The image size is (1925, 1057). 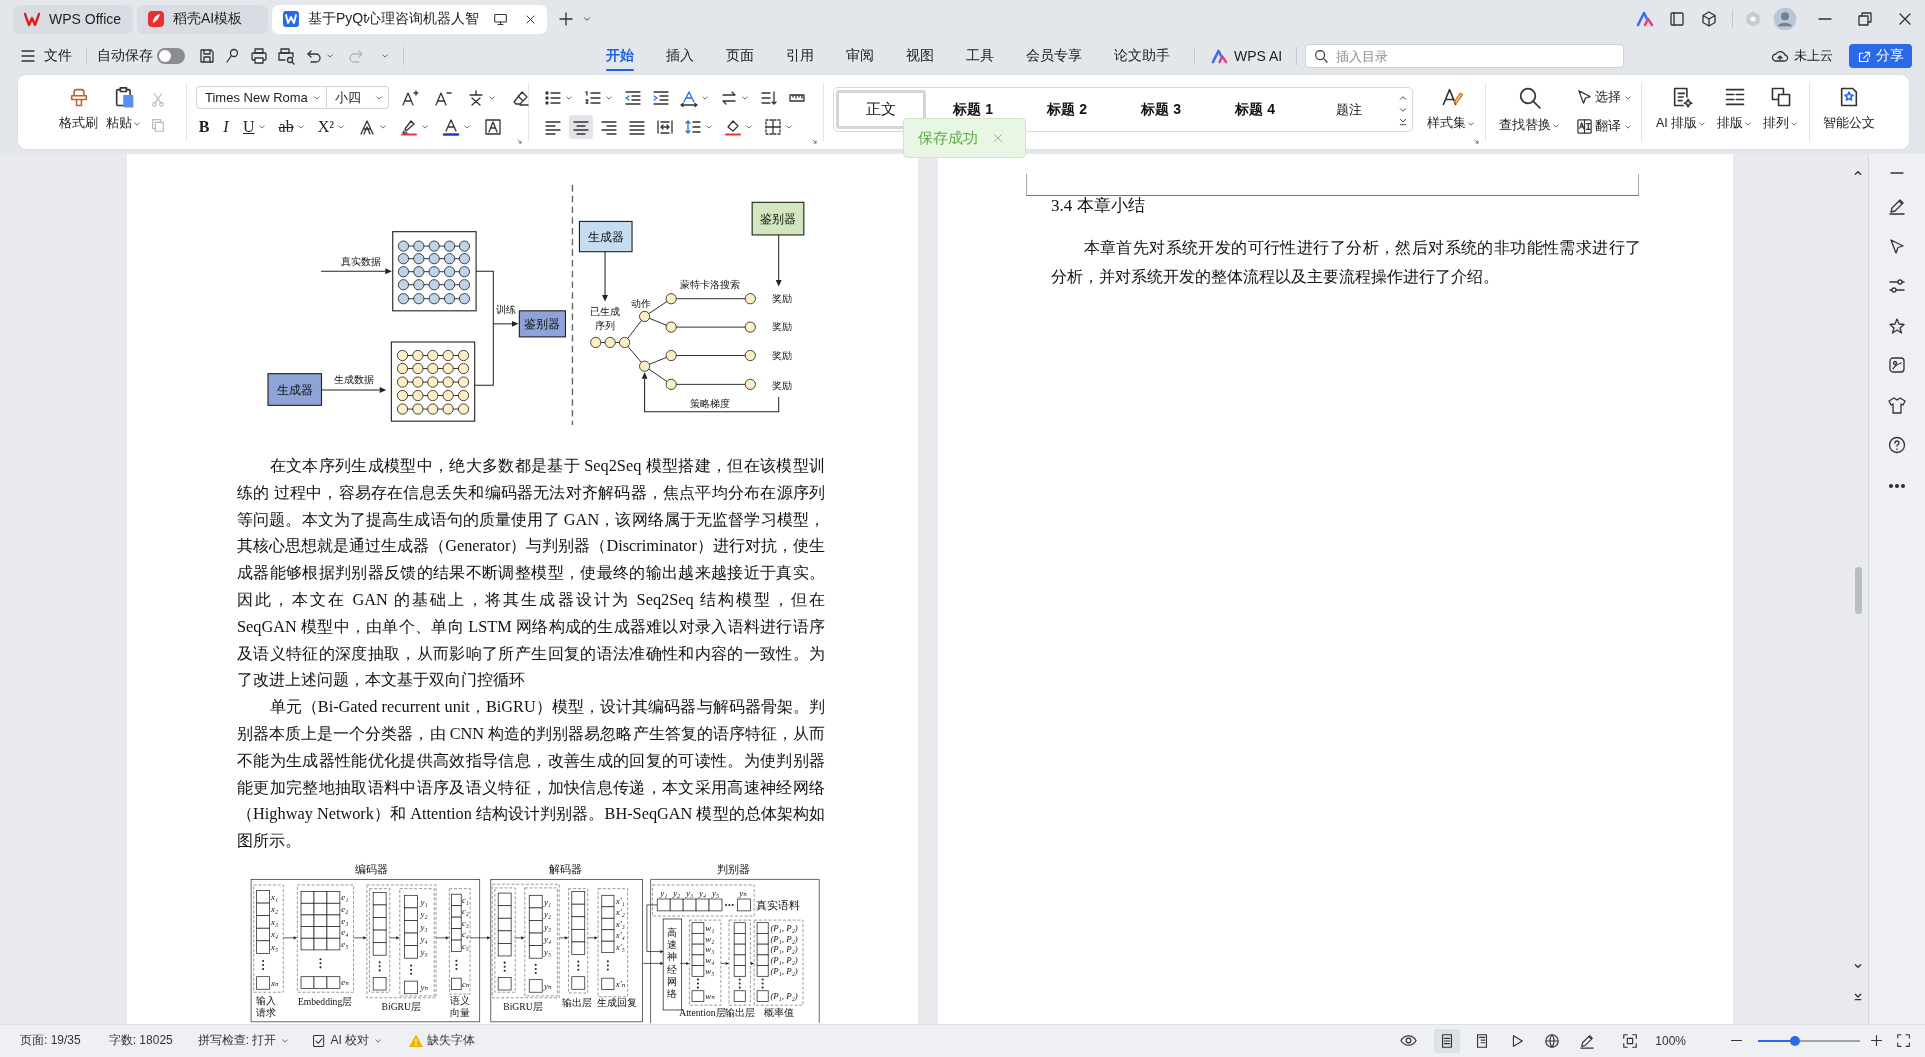 What do you see at coordinates (710, 996) in the screenshot?
I see `vector-label: wₙ` at bounding box center [710, 996].